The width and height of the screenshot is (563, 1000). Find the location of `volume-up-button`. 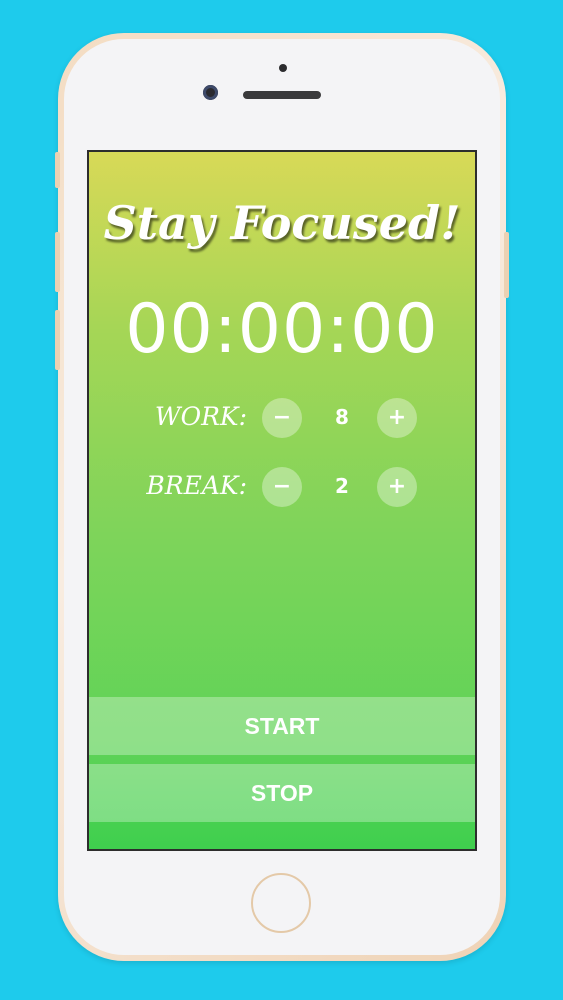

volume-up-button is located at coordinates (57, 262).